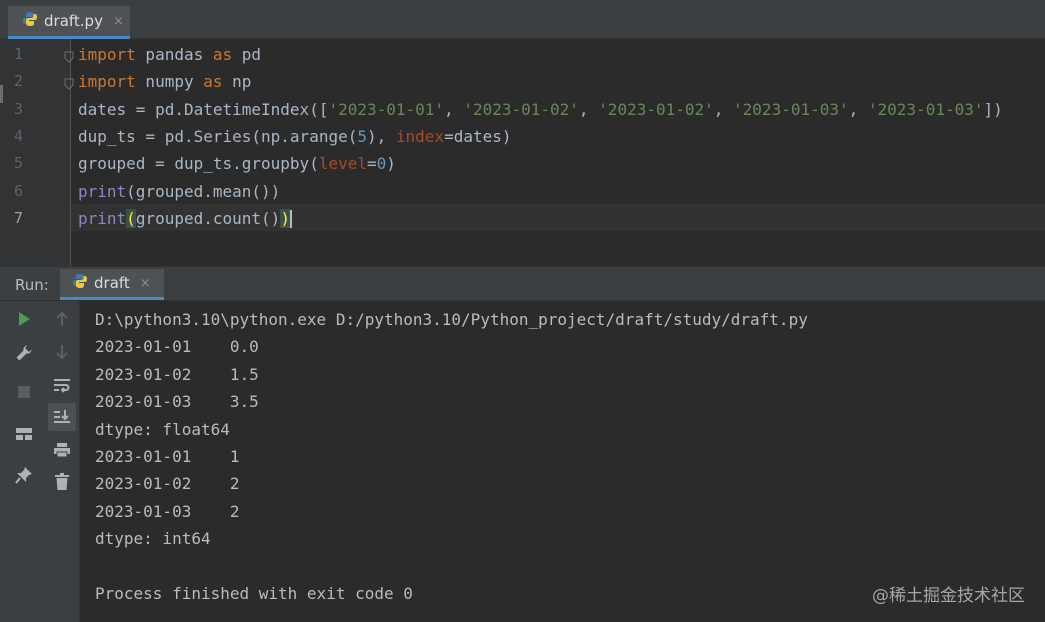 Image resolution: width=1045 pixels, height=622 pixels. What do you see at coordinates (174, 54) in the screenshot?
I see `code-token: pandas` at bounding box center [174, 54].